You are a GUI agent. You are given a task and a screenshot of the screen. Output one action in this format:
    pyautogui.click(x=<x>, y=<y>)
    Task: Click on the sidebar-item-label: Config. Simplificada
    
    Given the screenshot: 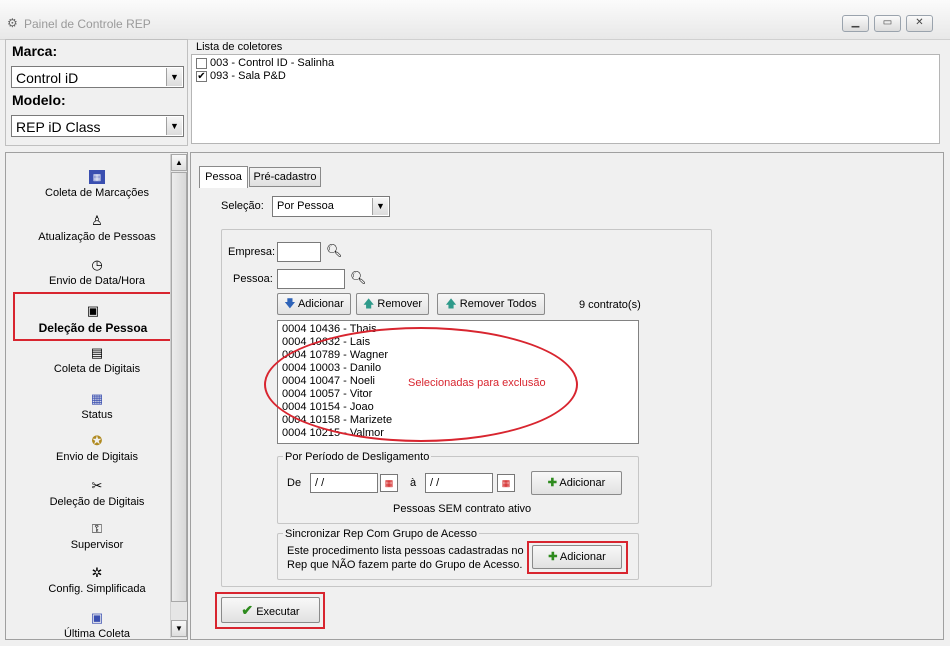 What is the action you would take?
    pyautogui.click(x=97, y=589)
    